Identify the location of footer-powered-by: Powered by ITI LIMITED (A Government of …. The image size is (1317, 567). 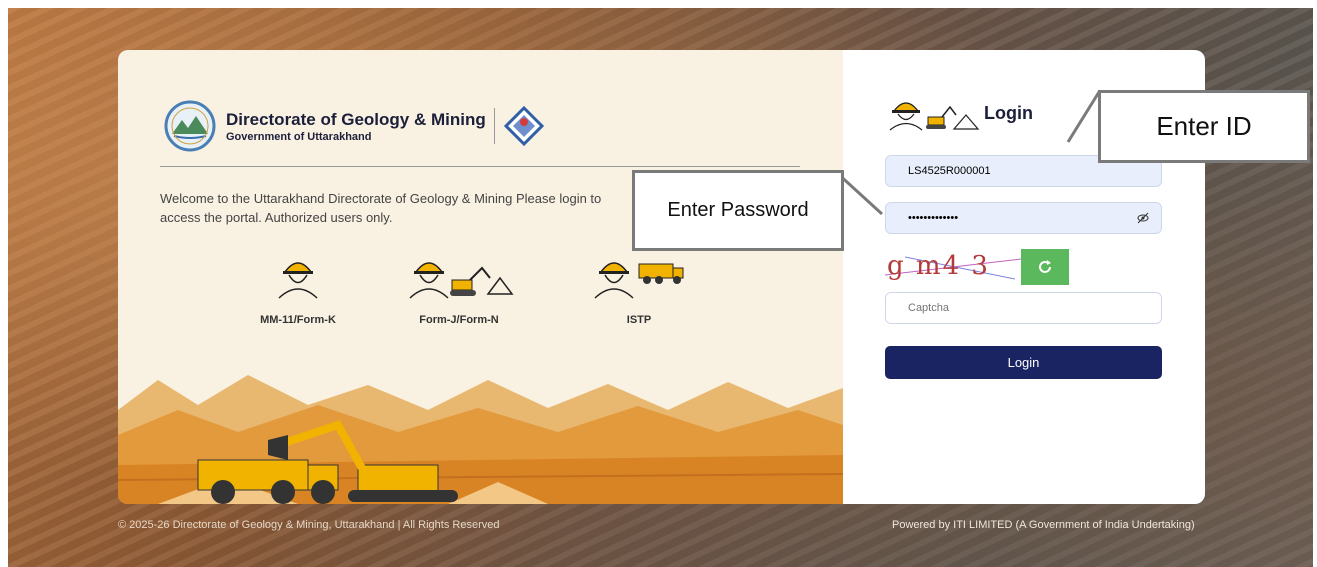
(1043, 525).